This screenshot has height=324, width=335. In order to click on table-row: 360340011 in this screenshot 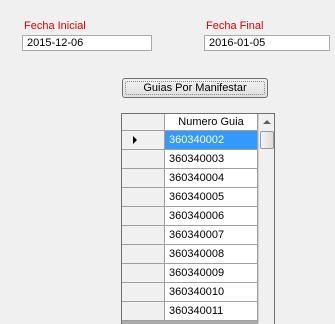, I will do `click(190, 311)`.